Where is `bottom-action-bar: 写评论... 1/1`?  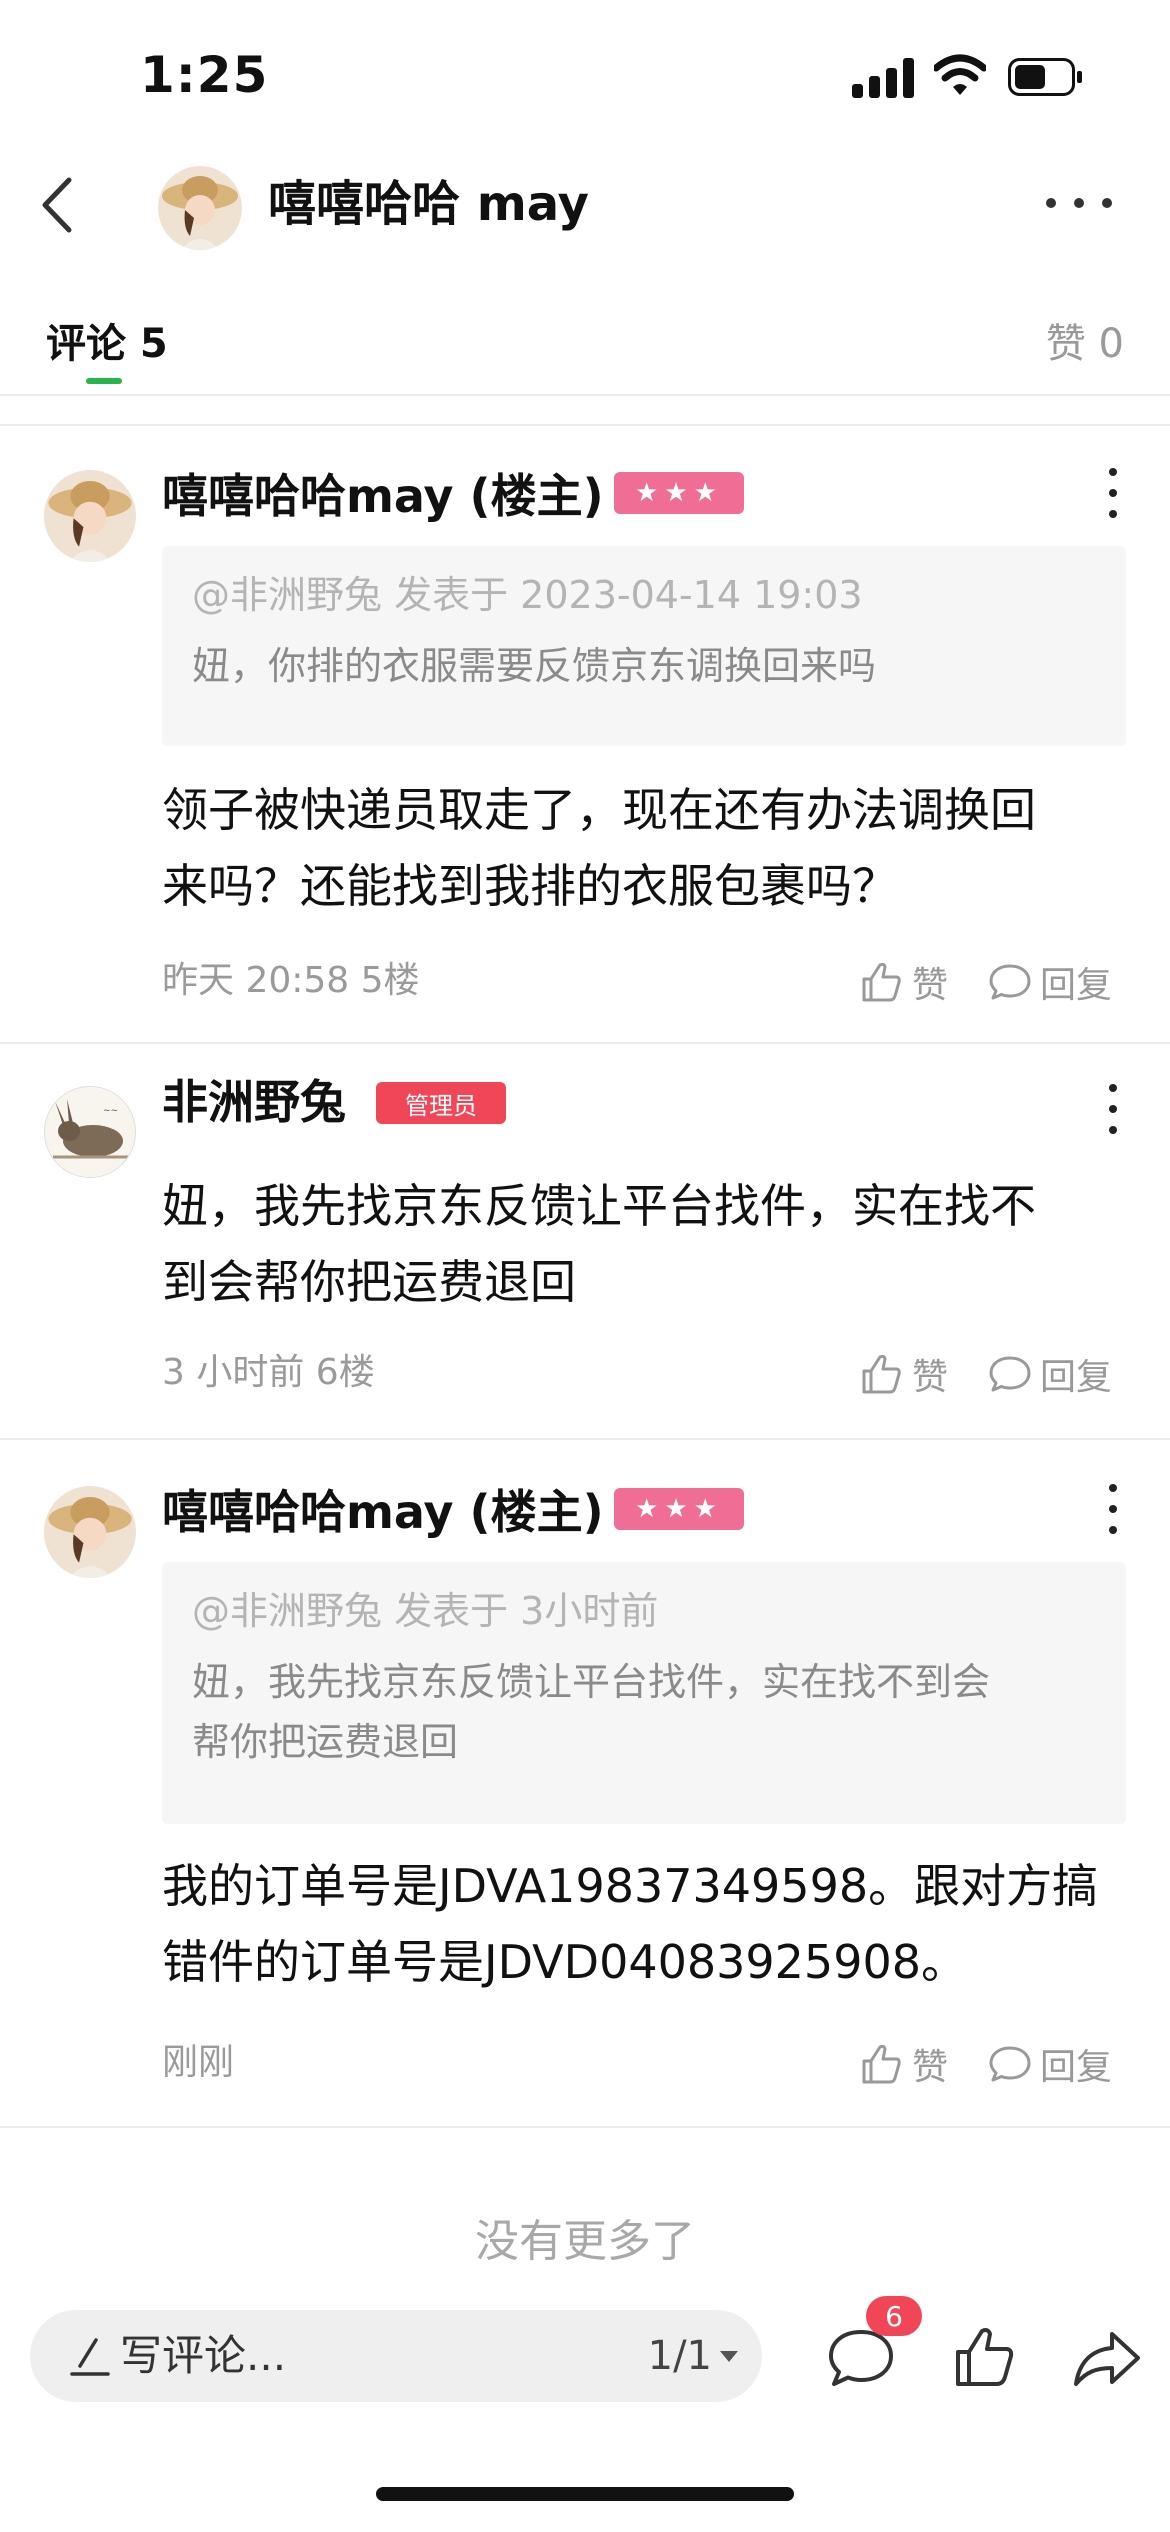
bottom-action-bar: 写评论... 1/1 is located at coordinates (585, 2365).